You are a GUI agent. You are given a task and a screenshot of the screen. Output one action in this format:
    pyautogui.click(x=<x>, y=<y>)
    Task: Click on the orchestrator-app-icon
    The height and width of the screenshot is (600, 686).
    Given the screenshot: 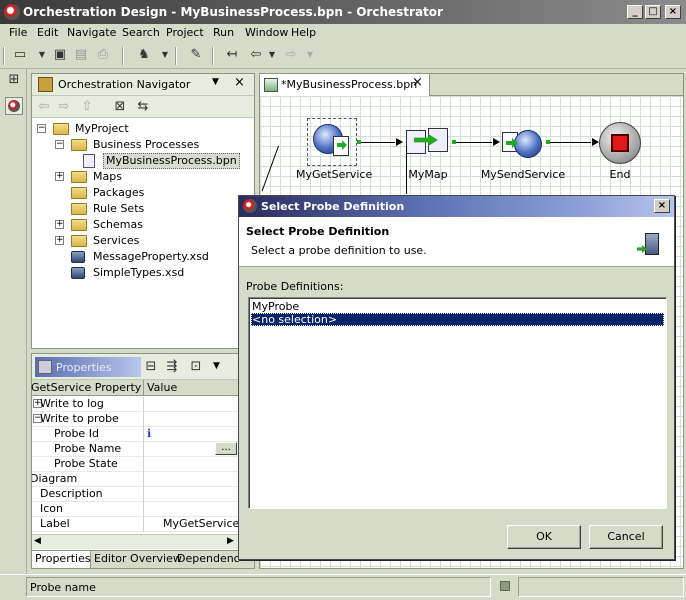 What is the action you would take?
    pyautogui.click(x=12, y=12)
    